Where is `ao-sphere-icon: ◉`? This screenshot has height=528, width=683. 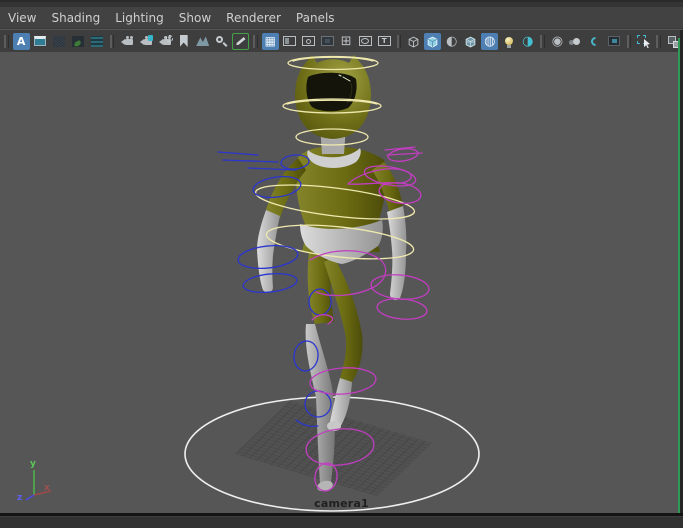
ao-sphere-icon: ◉ is located at coordinates (557, 41).